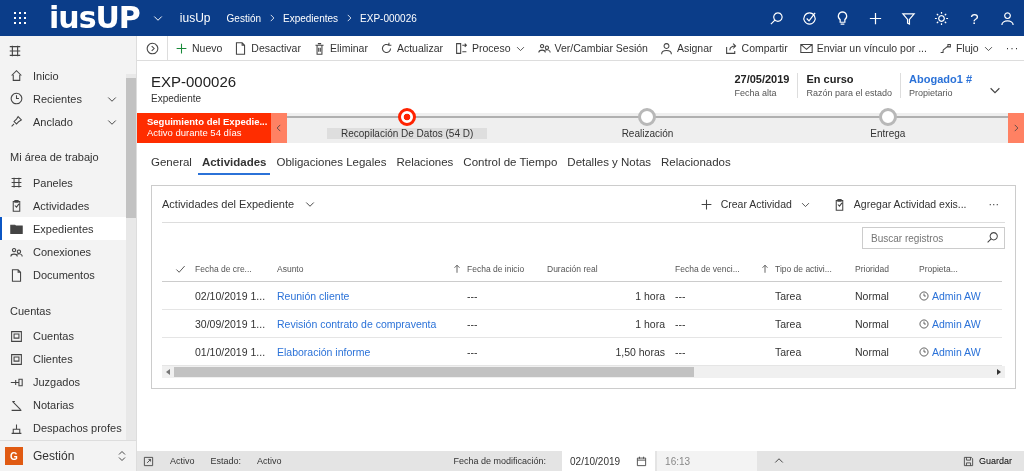 The width and height of the screenshot is (1024, 471). What do you see at coordinates (686, 48) in the screenshot?
I see `command-button: Asignar` at bounding box center [686, 48].